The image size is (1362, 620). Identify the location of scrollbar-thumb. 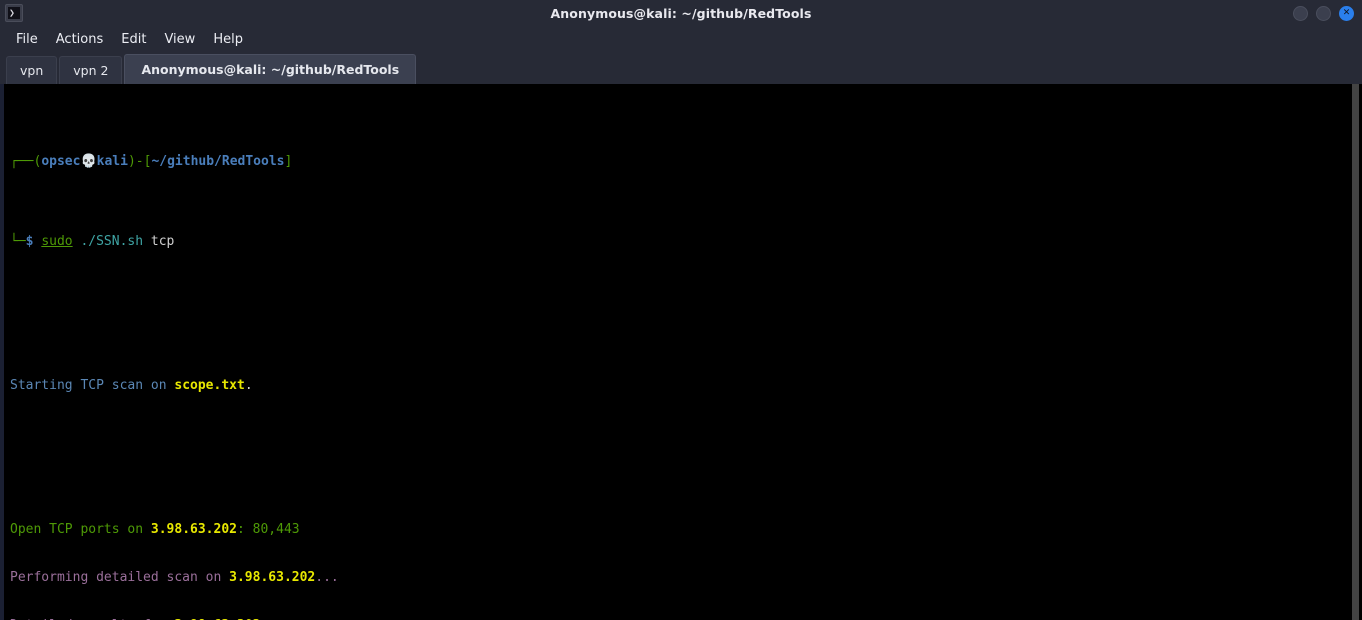
(1355, 352).